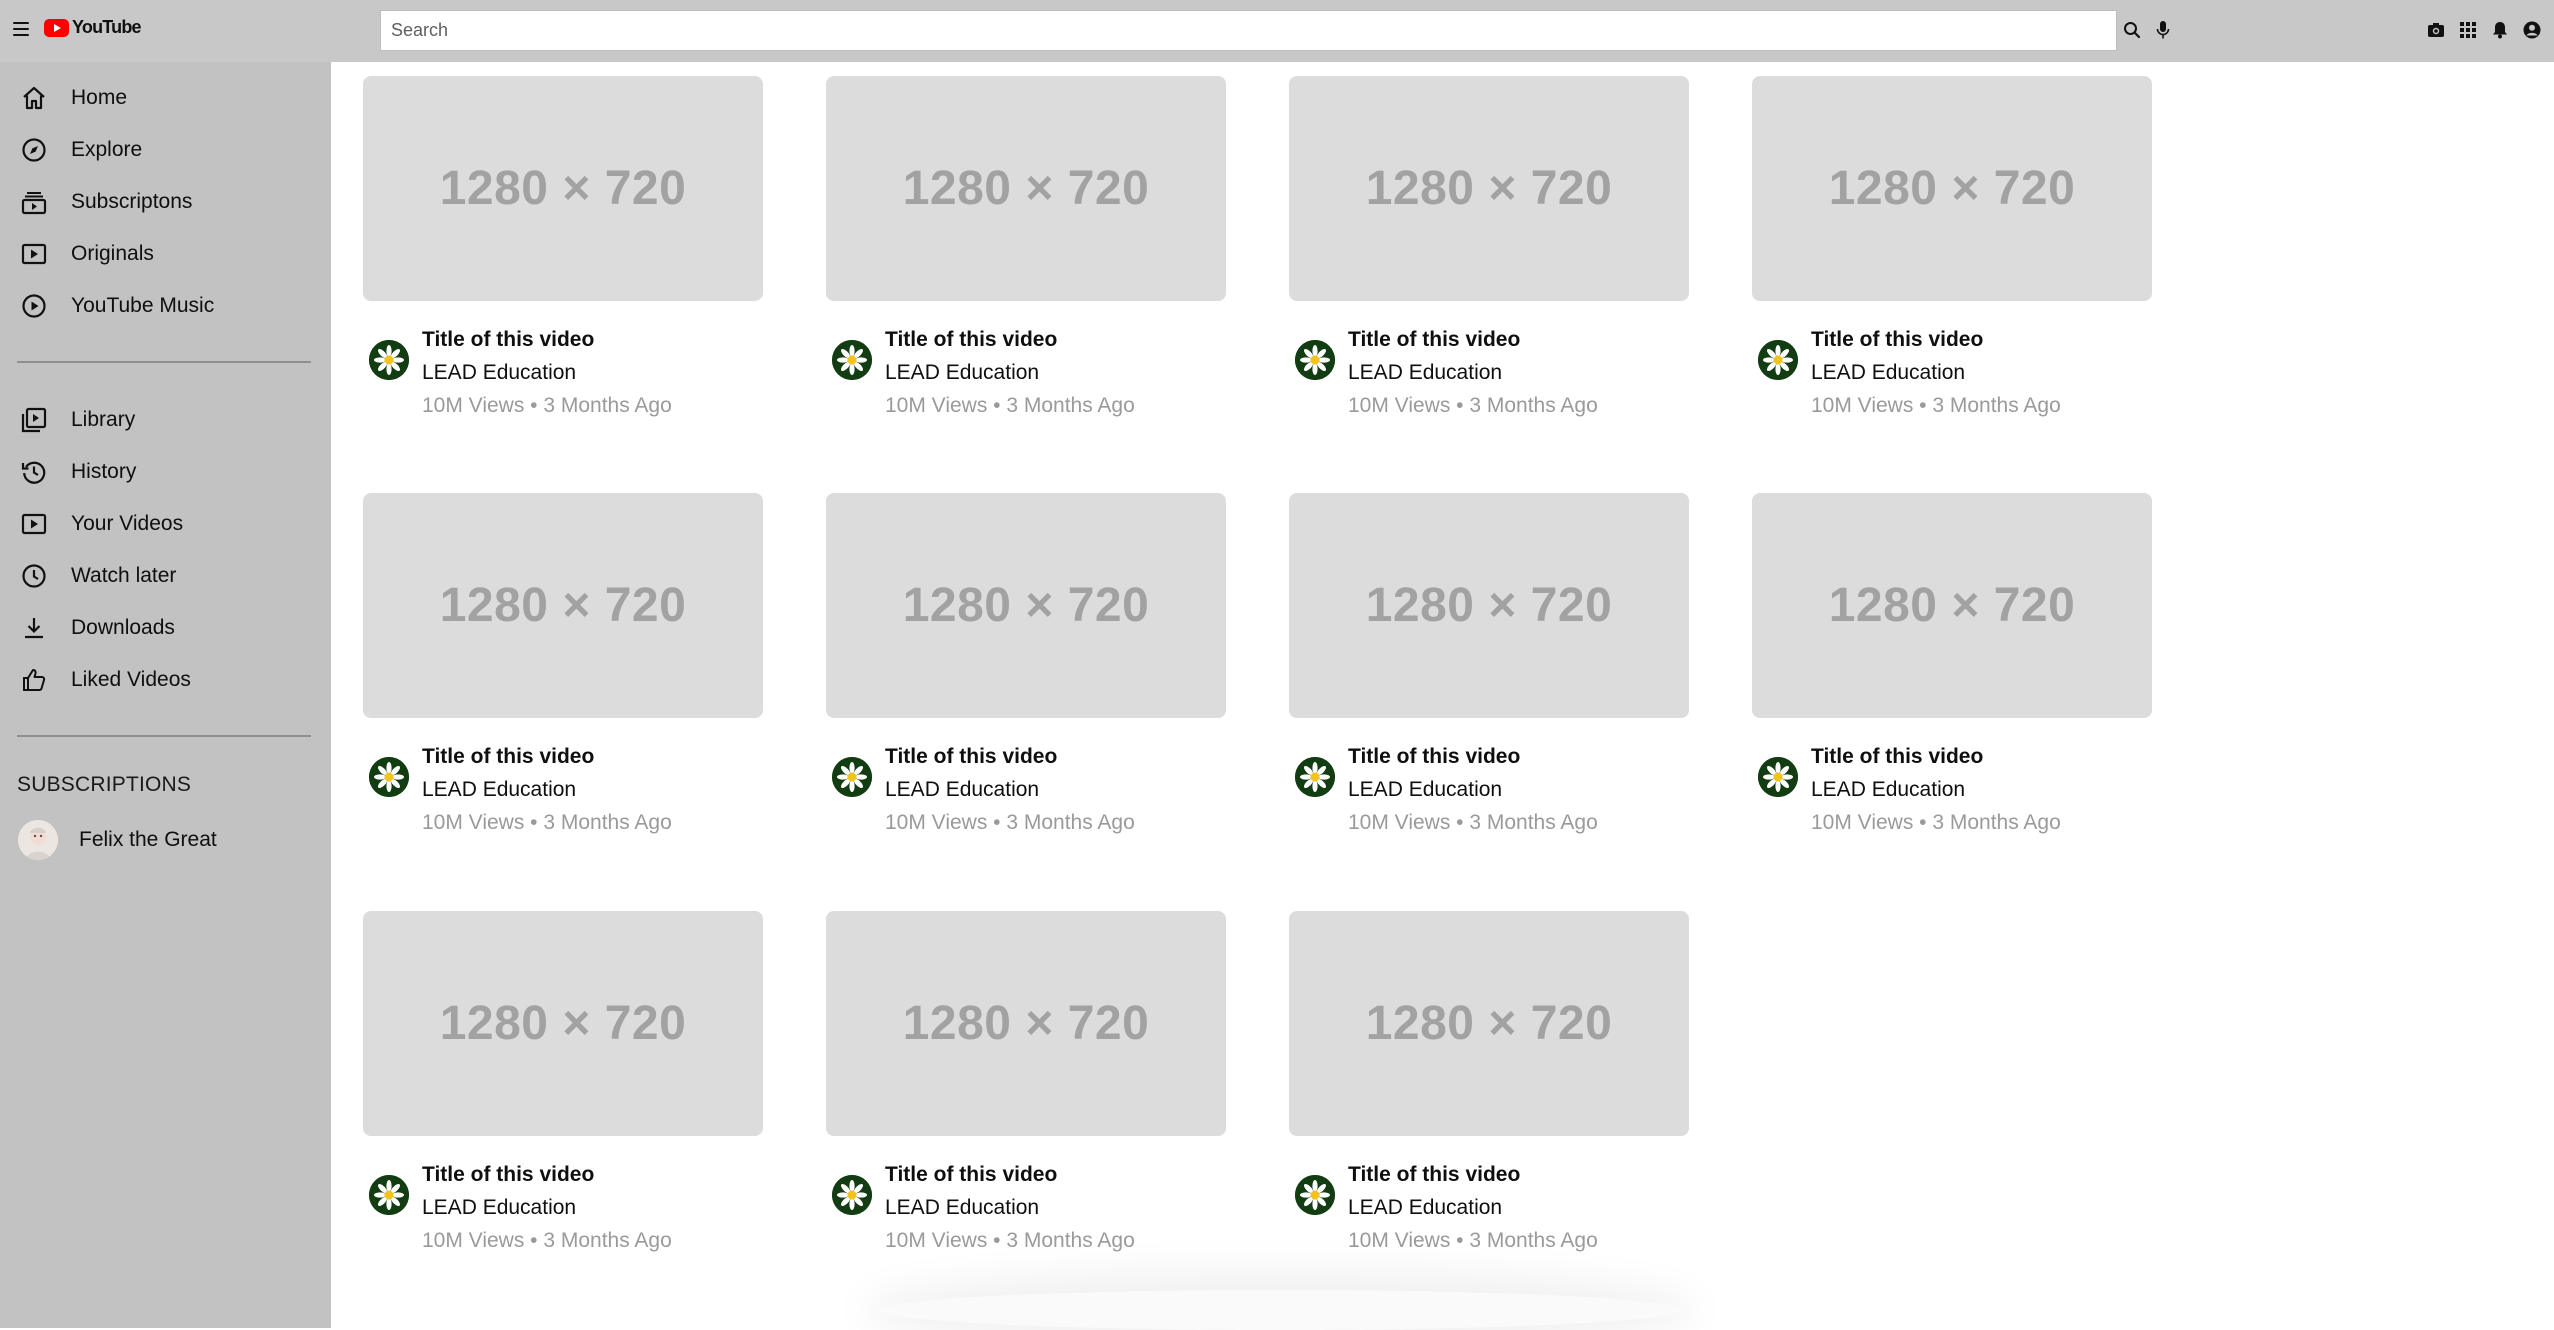 This screenshot has width=2554, height=1330. I want to click on sidebar-item-originals: Originals, so click(165, 254).